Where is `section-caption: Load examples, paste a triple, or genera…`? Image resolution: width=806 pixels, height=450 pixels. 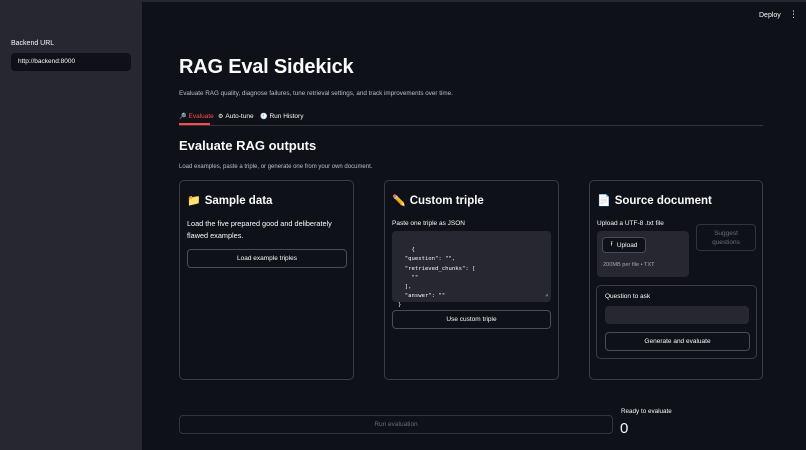
section-caption: Load examples, paste a triple, or genera… is located at coordinates (276, 167).